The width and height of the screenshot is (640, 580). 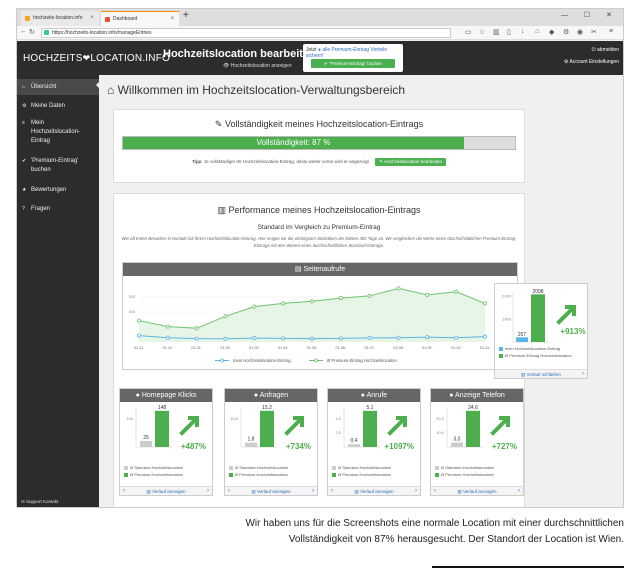 I want to click on kpi-bar-premium, so click(x=473, y=428).